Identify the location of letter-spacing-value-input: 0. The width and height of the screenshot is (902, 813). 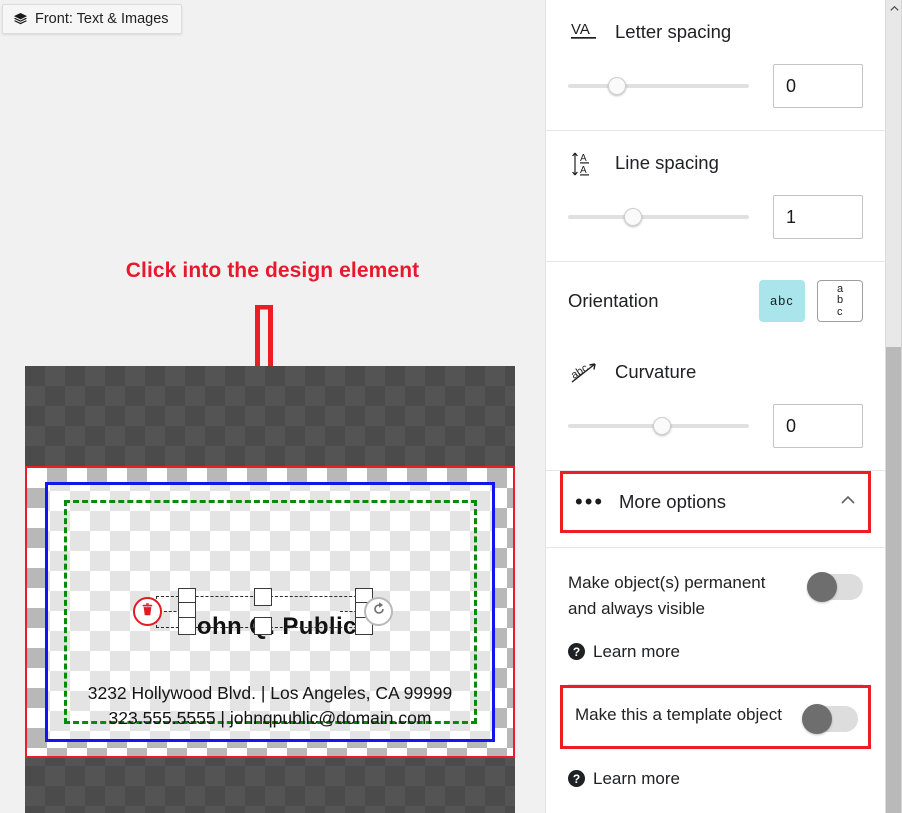
(818, 86).